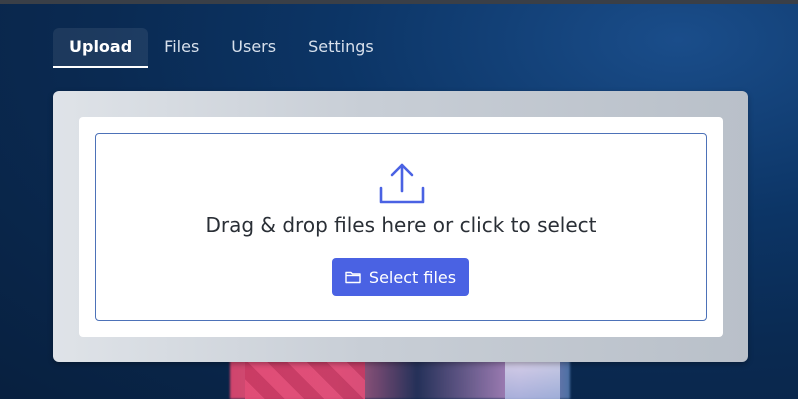  What do you see at coordinates (412, 277) in the screenshot?
I see `select-files-label: Select files` at bounding box center [412, 277].